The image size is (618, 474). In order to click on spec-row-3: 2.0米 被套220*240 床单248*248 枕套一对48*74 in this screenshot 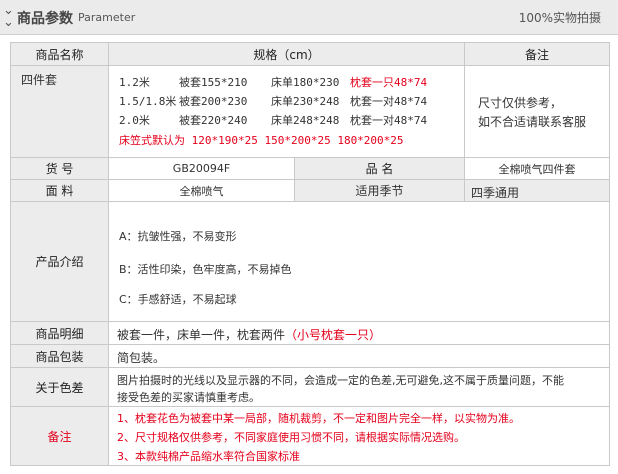, I will do `click(273, 120)`.